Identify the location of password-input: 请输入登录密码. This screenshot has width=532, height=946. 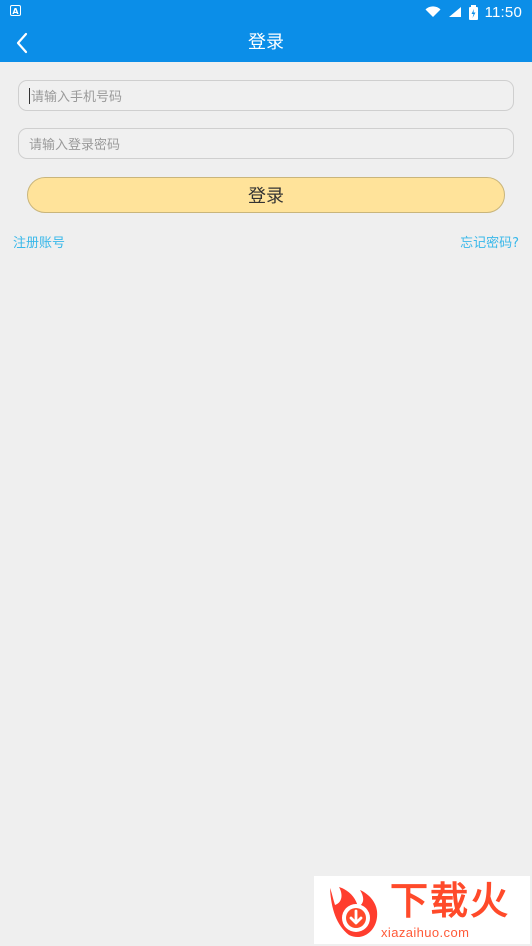
(266, 143).